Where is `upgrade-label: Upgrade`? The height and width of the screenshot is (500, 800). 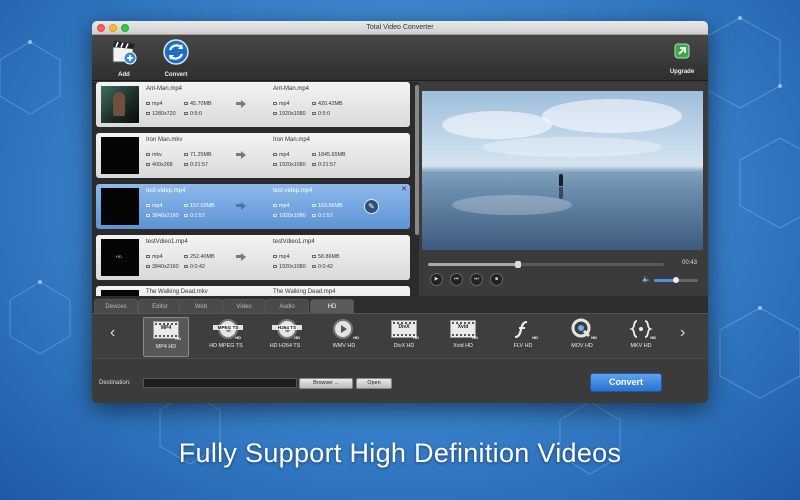 upgrade-label: Upgrade is located at coordinates (682, 72).